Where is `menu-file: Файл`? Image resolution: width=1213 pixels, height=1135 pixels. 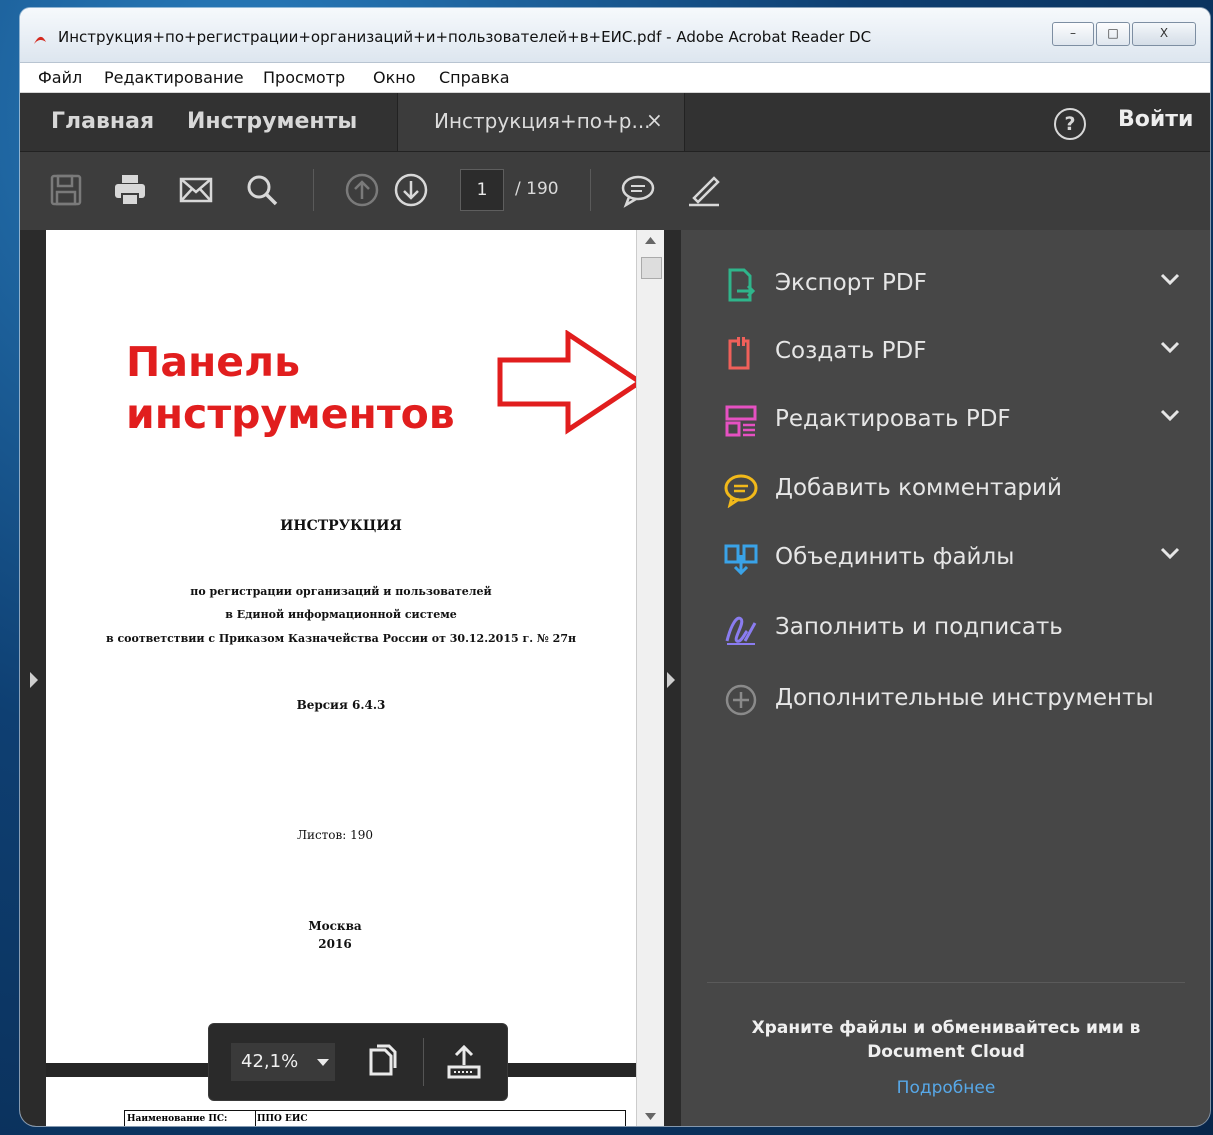
menu-file: Файл is located at coordinates (60, 77).